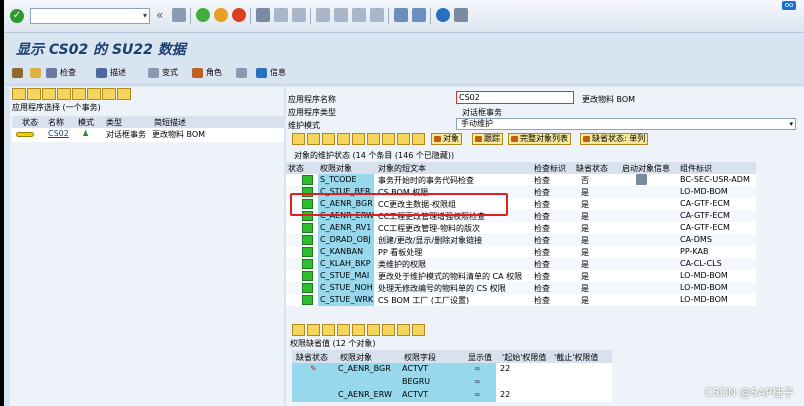 Image resolution: width=804 pixels, height=406 pixels. I want to click on table-row: S_TCODE 事务开始时的事务代码检查 检查 否 BC-SEC-USR-ADM, so click(521, 180).